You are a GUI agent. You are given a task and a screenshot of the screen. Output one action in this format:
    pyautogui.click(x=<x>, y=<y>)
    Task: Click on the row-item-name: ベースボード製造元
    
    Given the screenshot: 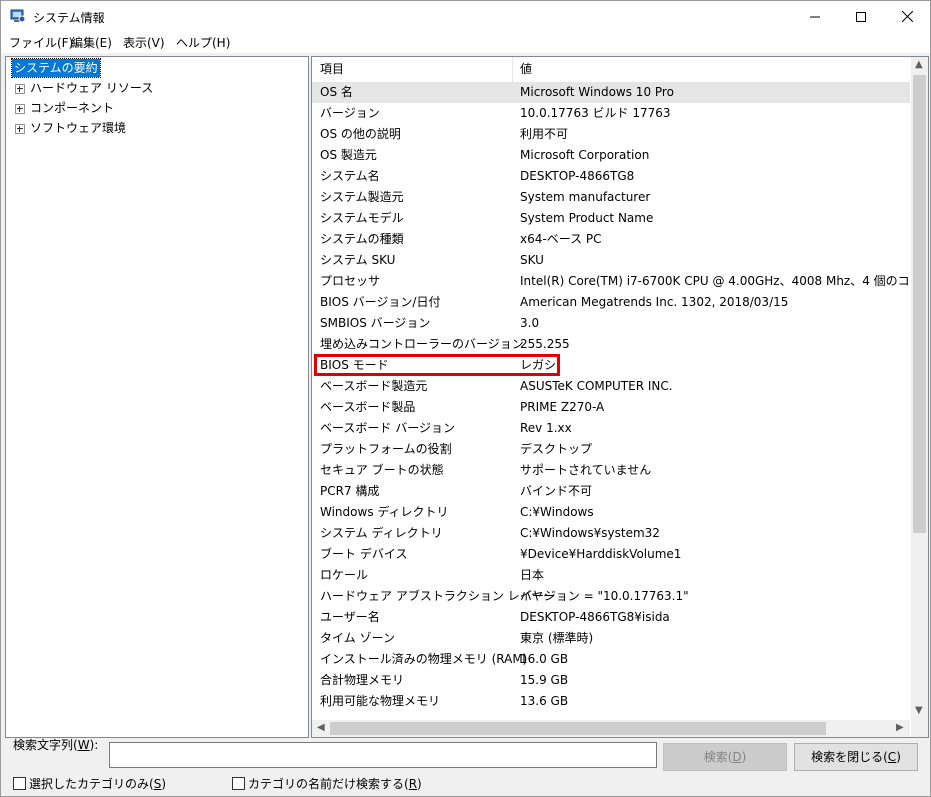 What is the action you would take?
    pyautogui.click(x=374, y=386)
    